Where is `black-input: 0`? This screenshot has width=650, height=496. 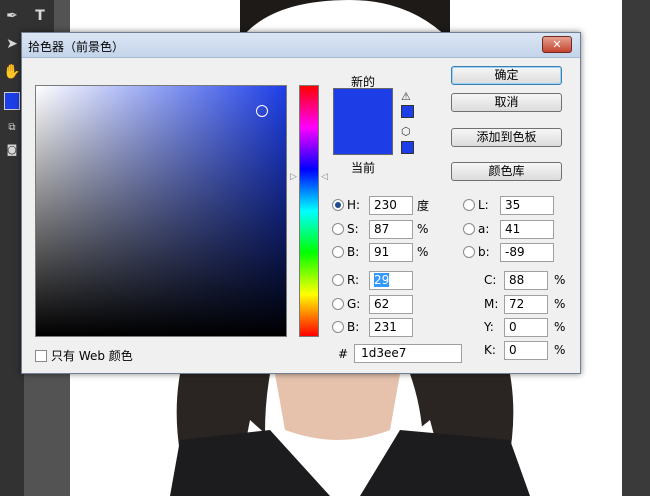
black-input: 0 is located at coordinates (526, 350).